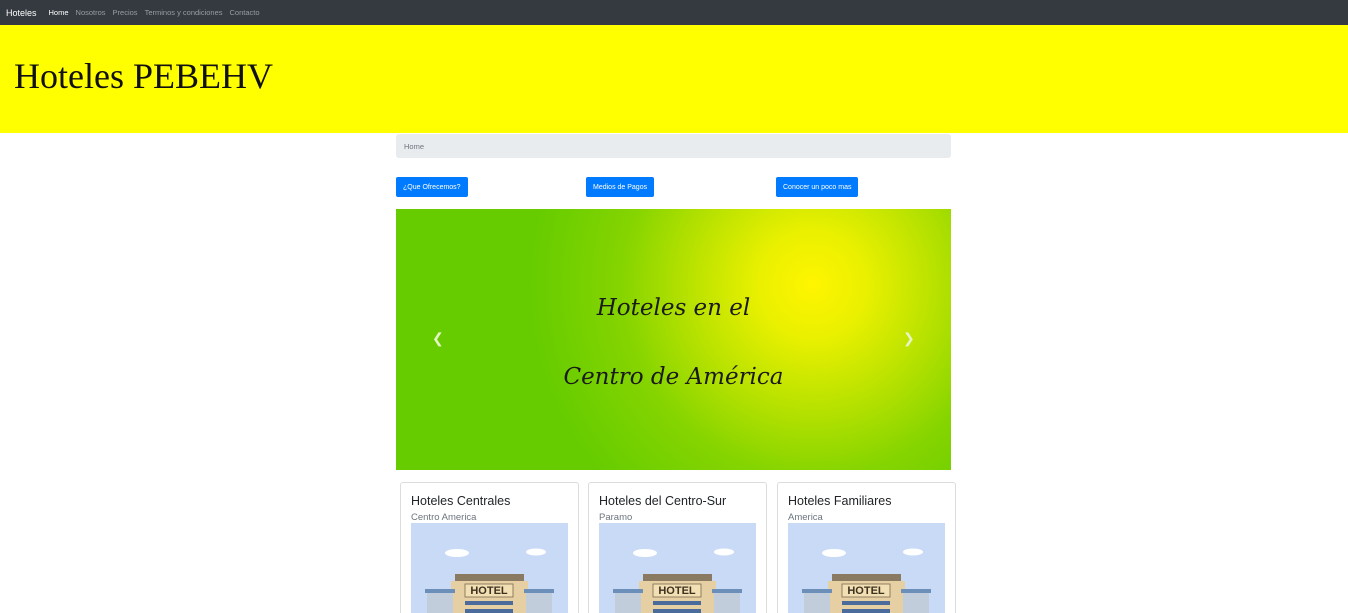  What do you see at coordinates (663, 501) in the screenshot?
I see `card-title: Hoteles del Centro-Sur` at bounding box center [663, 501].